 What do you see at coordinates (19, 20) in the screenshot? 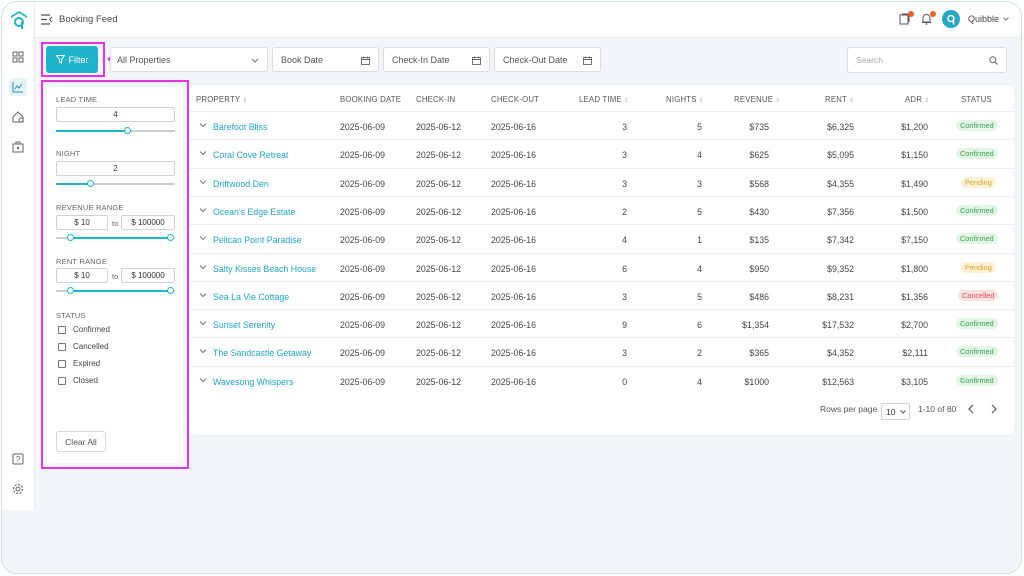
I see `app-logo-icon` at bounding box center [19, 20].